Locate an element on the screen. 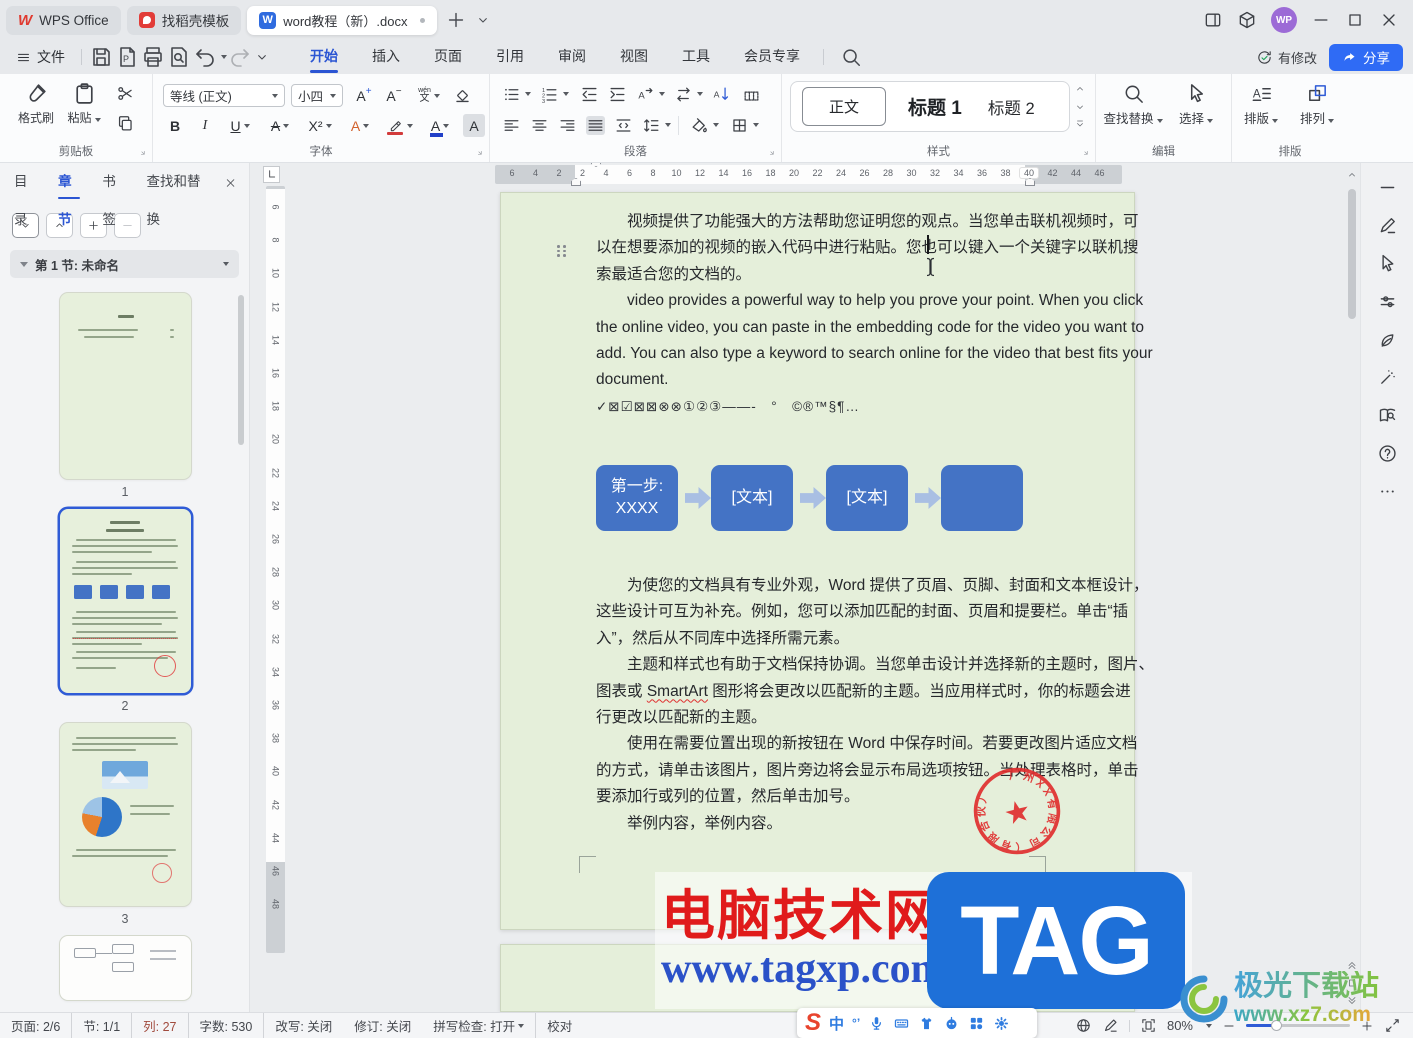 The width and height of the screenshot is (1413, 1038). arrange-button: 排列 is located at coordinates (1317, 104).